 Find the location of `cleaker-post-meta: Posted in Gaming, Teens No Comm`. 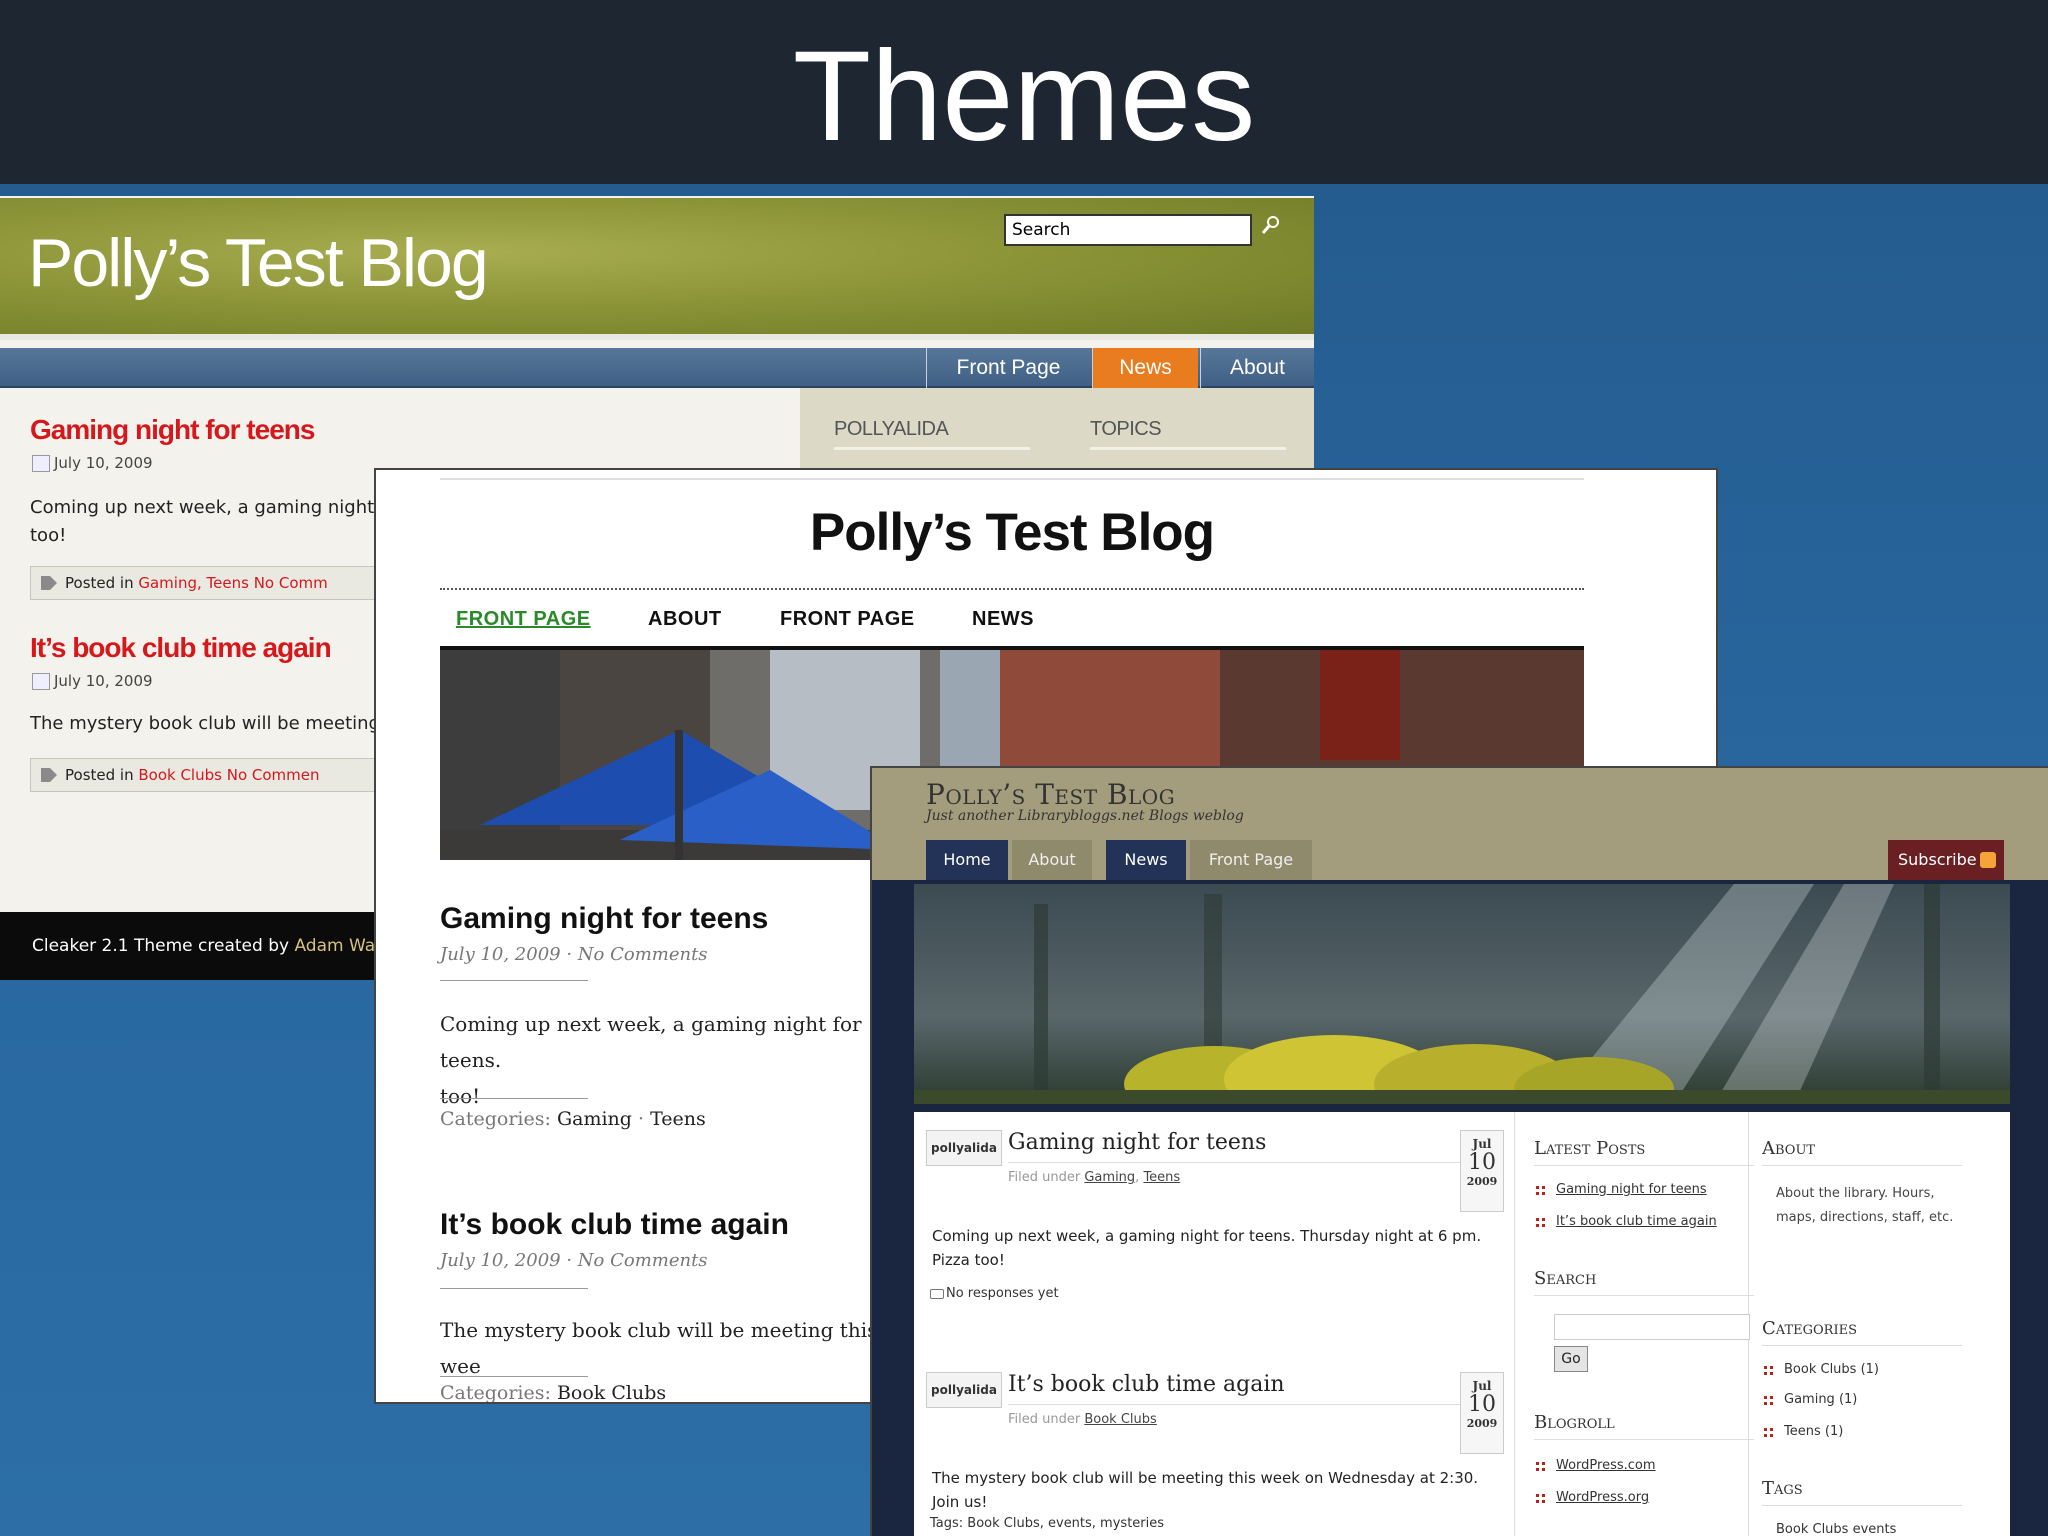

cleaker-post-meta: Posted in Gaming, Teens No Comm is located at coordinates (210, 583).